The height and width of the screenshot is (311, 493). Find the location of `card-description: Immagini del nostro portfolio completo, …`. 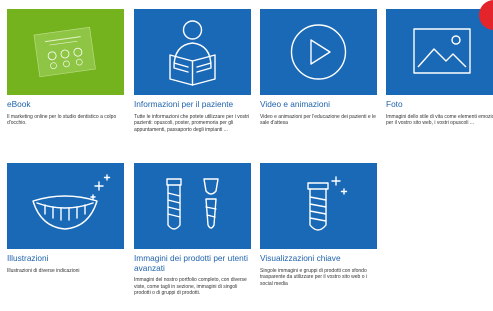

card-description: Immagini del nostro portfolio completo, … is located at coordinates (190, 286).